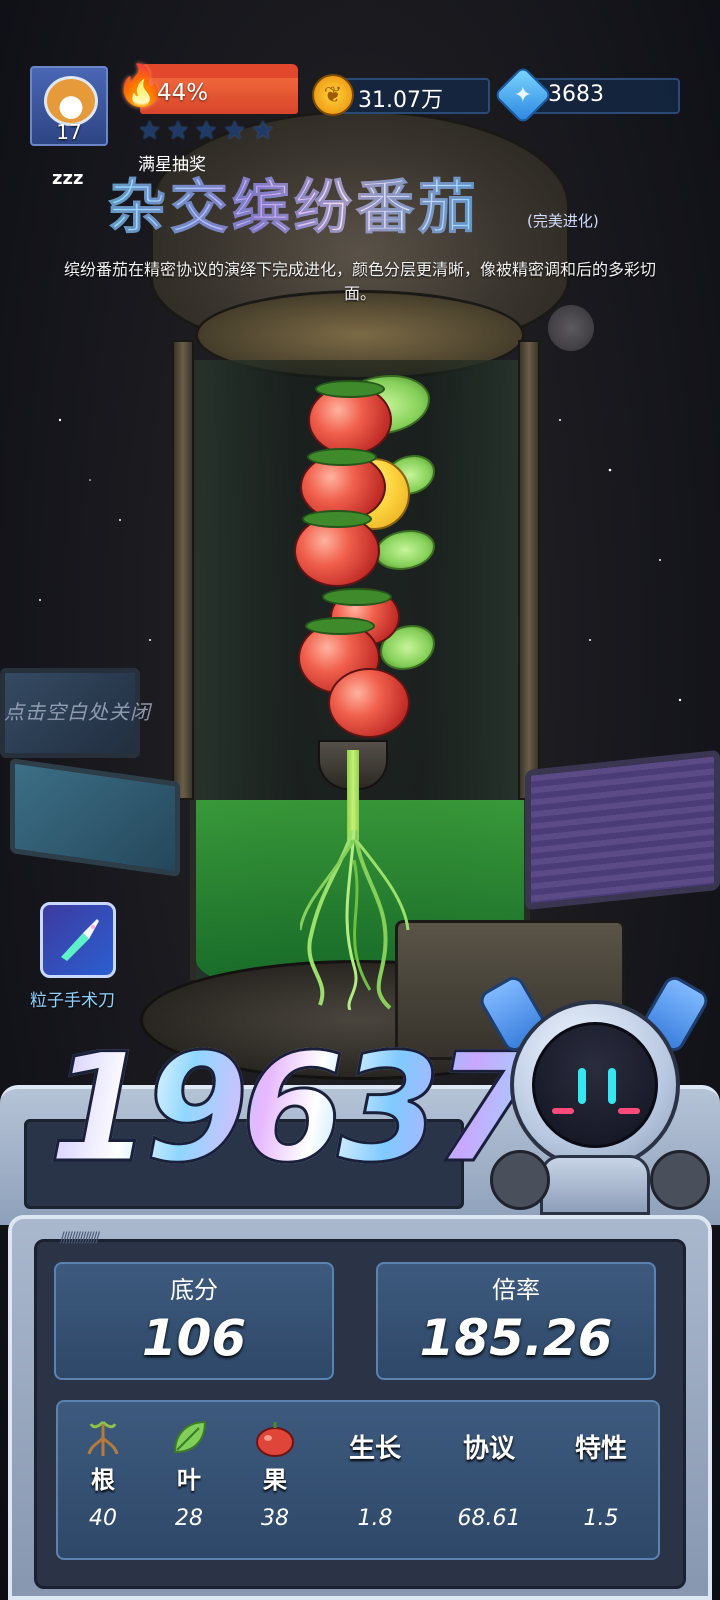 The width and height of the screenshot is (720, 1600). What do you see at coordinates (190, 1437) in the screenshot?
I see `leaf-icon` at bounding box center [190, 1437].